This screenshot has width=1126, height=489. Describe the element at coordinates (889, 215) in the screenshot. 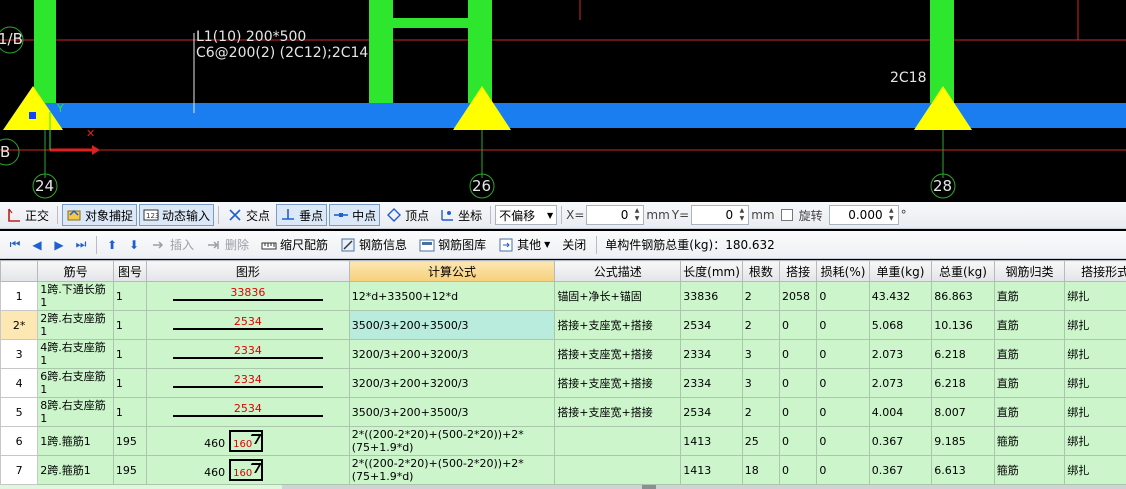

I see `rotate-spinner-icon: ▲ ▼` at that location.